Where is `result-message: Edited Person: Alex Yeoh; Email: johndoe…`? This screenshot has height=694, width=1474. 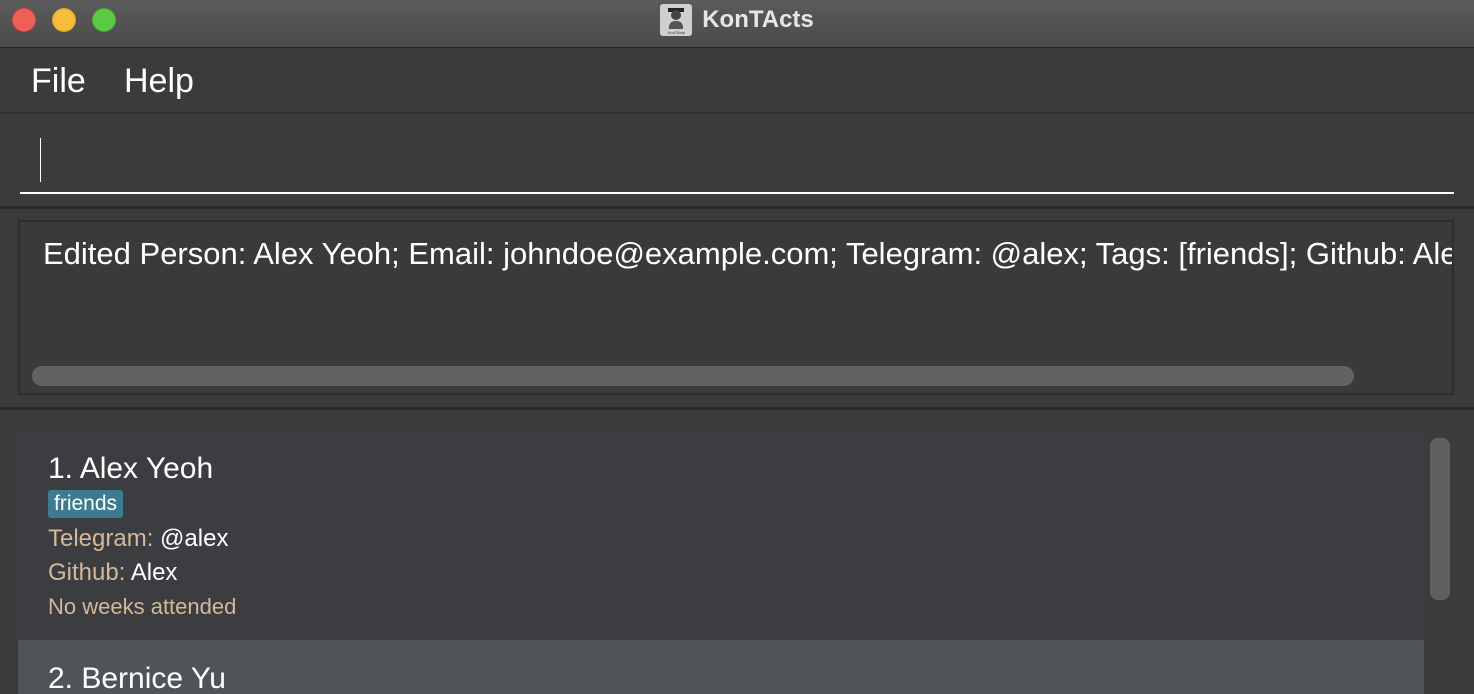
result-message: Edited Person: Alex Yeoh; Email: johndoe… is located at coordinates (748, 253).